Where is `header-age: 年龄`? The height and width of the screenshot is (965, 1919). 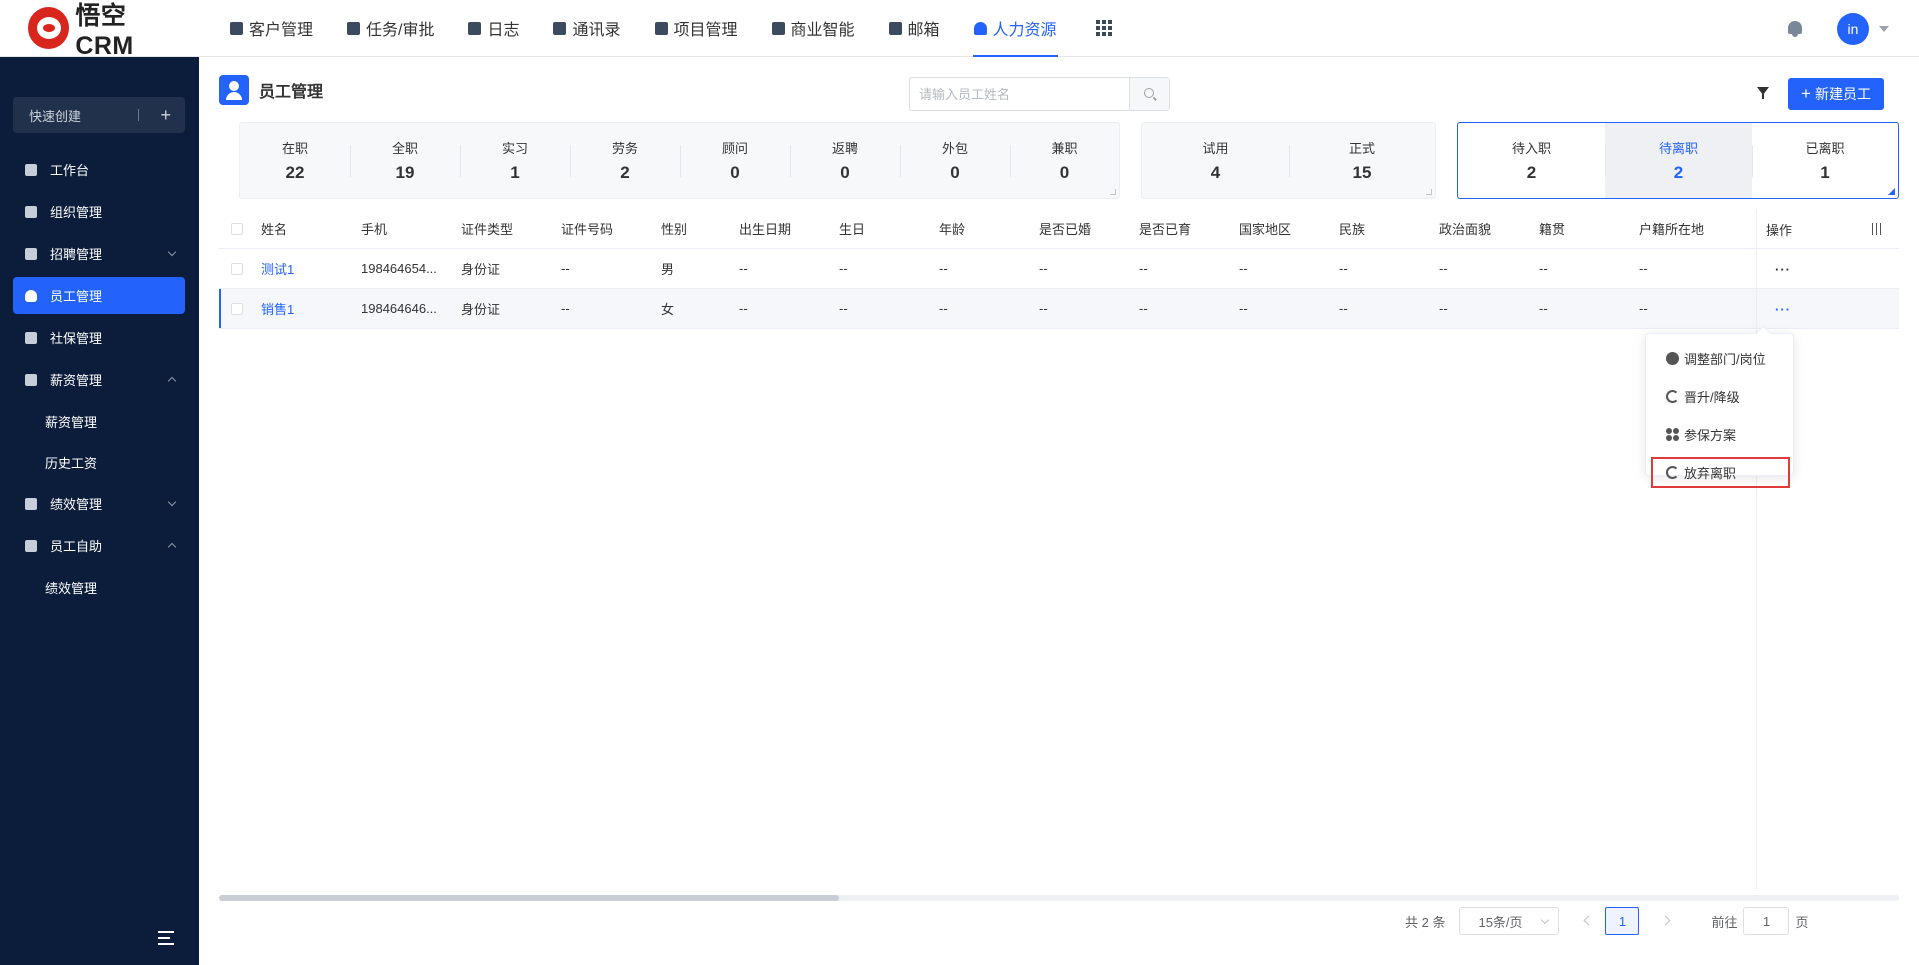 header-age: 年龄 is located at coordinates (979, 228).